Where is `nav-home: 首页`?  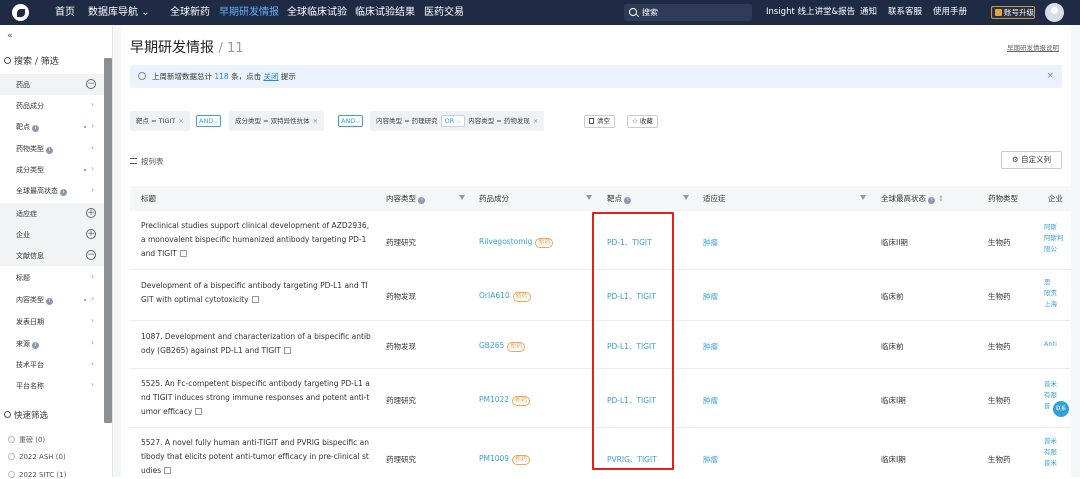 nav-home: 首页 is located at coordinates (65, 12).